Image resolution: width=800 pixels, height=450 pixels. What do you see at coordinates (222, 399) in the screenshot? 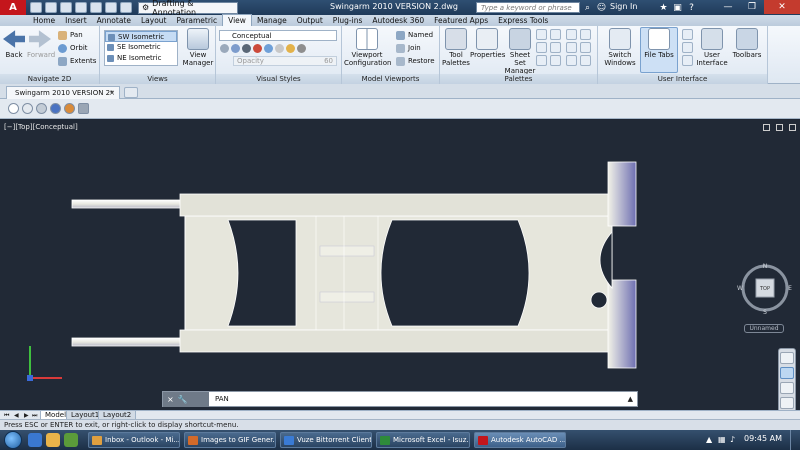
I see `command-input: PAN` at bounding box center [222, 399].